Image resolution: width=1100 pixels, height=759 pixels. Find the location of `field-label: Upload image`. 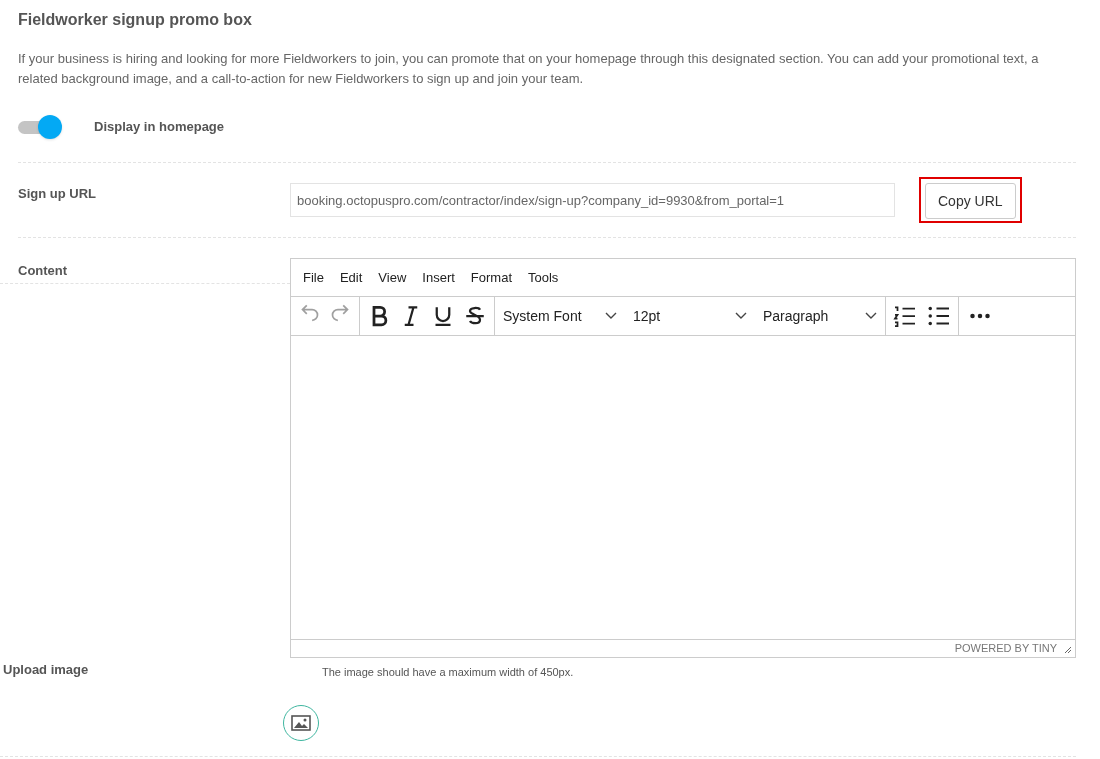

field-label: Upload image is located at coordinates (46, 670).